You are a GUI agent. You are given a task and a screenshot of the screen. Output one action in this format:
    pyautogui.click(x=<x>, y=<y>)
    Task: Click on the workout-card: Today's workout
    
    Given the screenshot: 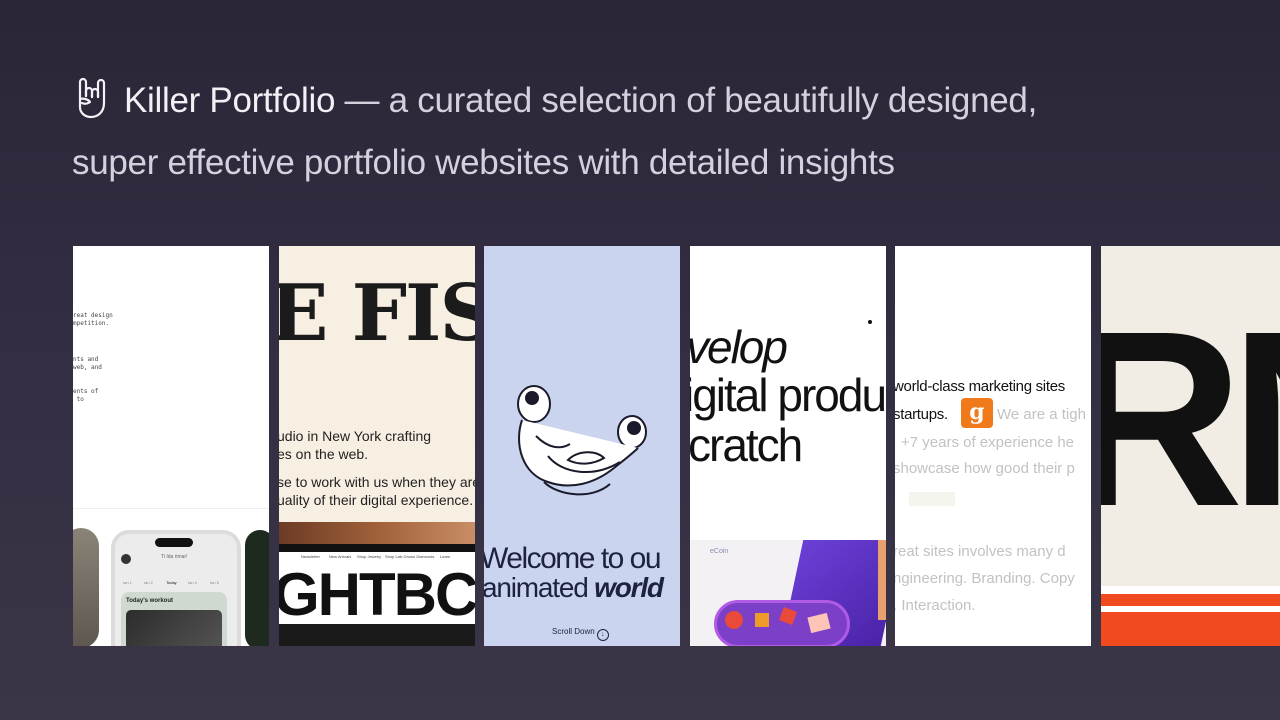 What is the action you would take?
    pyautogui.click(x=174, y=619)
    